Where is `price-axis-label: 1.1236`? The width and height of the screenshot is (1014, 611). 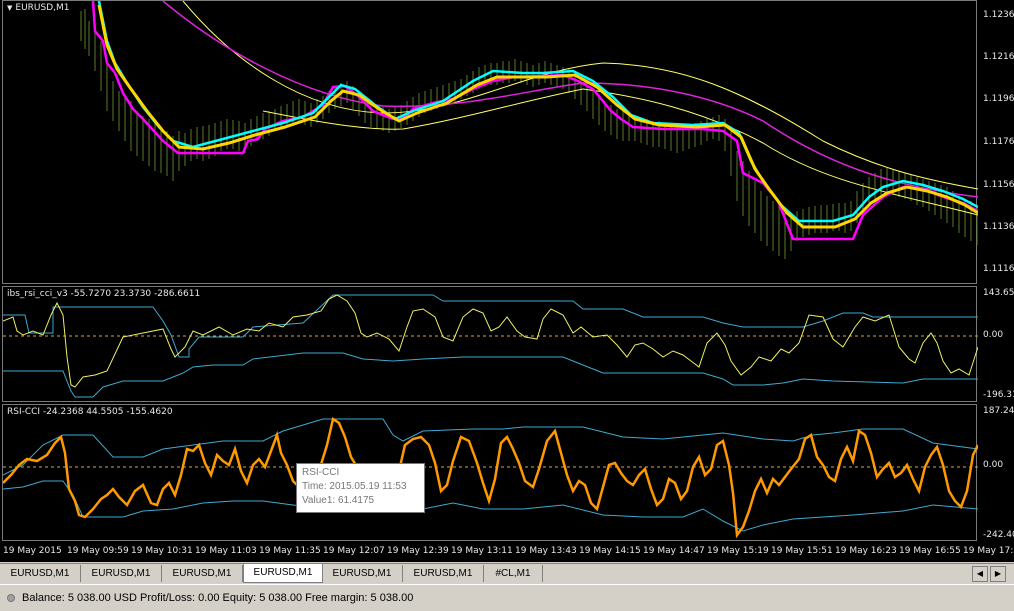 price-axis-label: 1.1236 is located at coordinates (998, 15).